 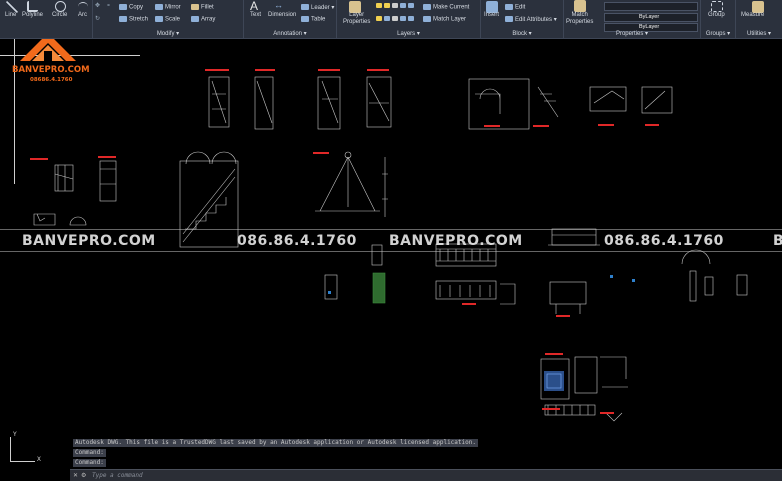 I want to click on layer-walk-icon, so click(x=395, y=18).